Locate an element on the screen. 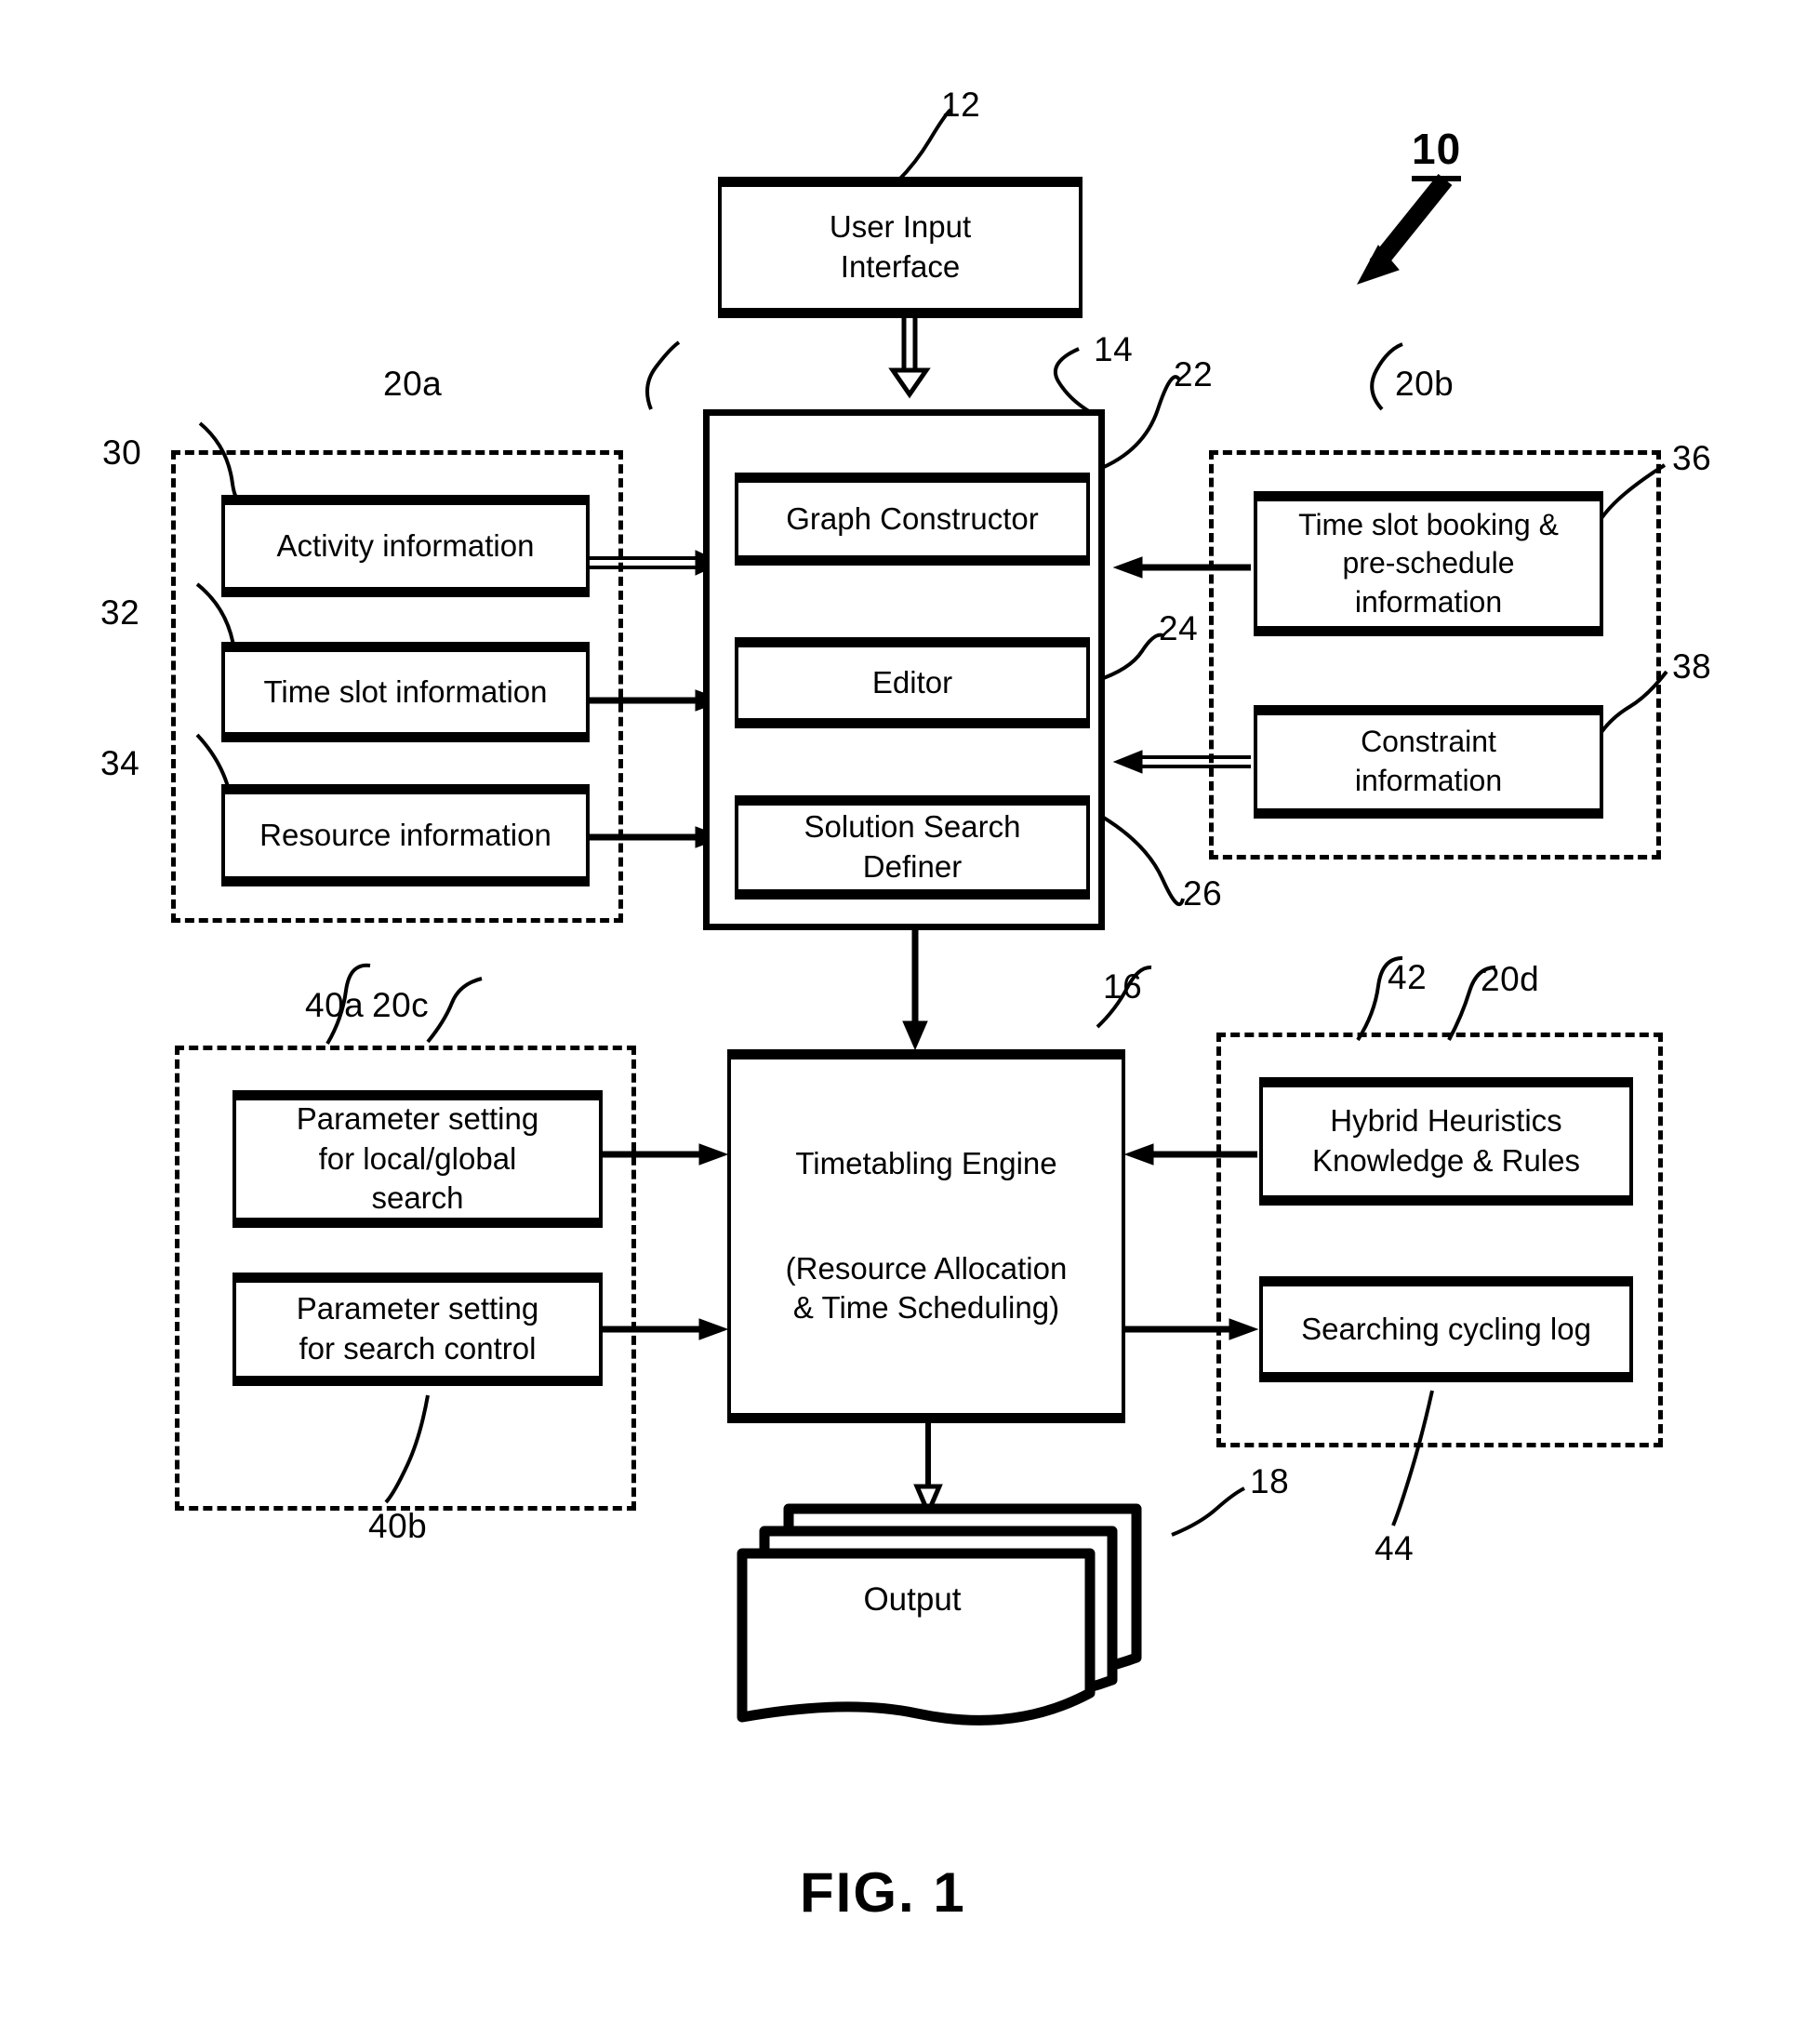 The width and height of the screenshot is (1820, 2039). block-user-input-interface: User Input Interface is located at coordinates (900, 247).